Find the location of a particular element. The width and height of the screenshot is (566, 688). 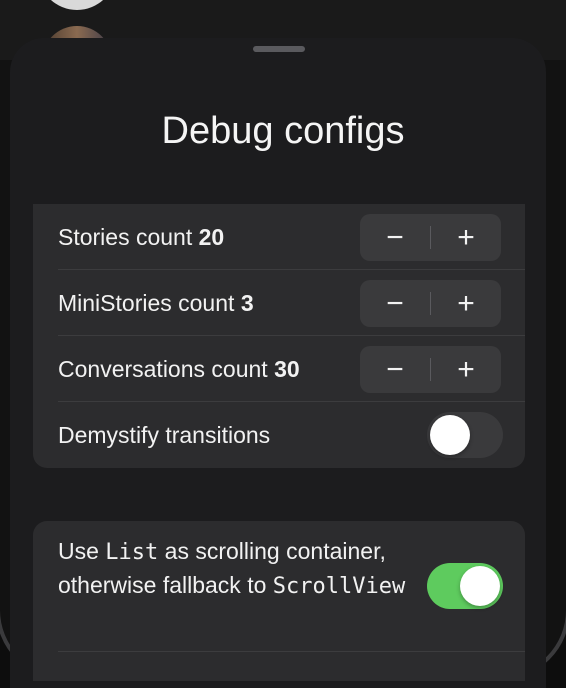

conversations-count-row: Conversations count 30 − + is located at coordinates (279, 369).